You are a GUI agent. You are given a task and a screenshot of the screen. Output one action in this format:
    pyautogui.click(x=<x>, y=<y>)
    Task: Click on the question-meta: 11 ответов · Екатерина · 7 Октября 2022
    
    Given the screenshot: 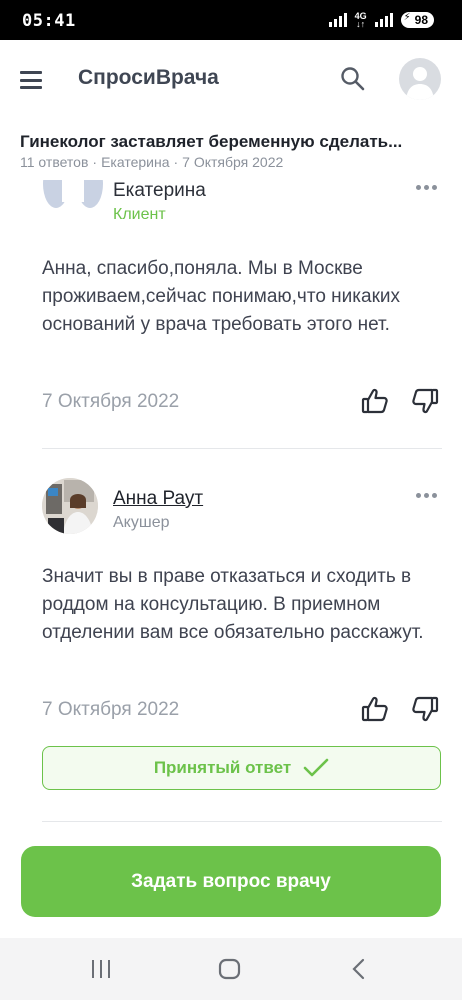 What is the action you would take?
    pyautogui.click(x=152, y=162)
    